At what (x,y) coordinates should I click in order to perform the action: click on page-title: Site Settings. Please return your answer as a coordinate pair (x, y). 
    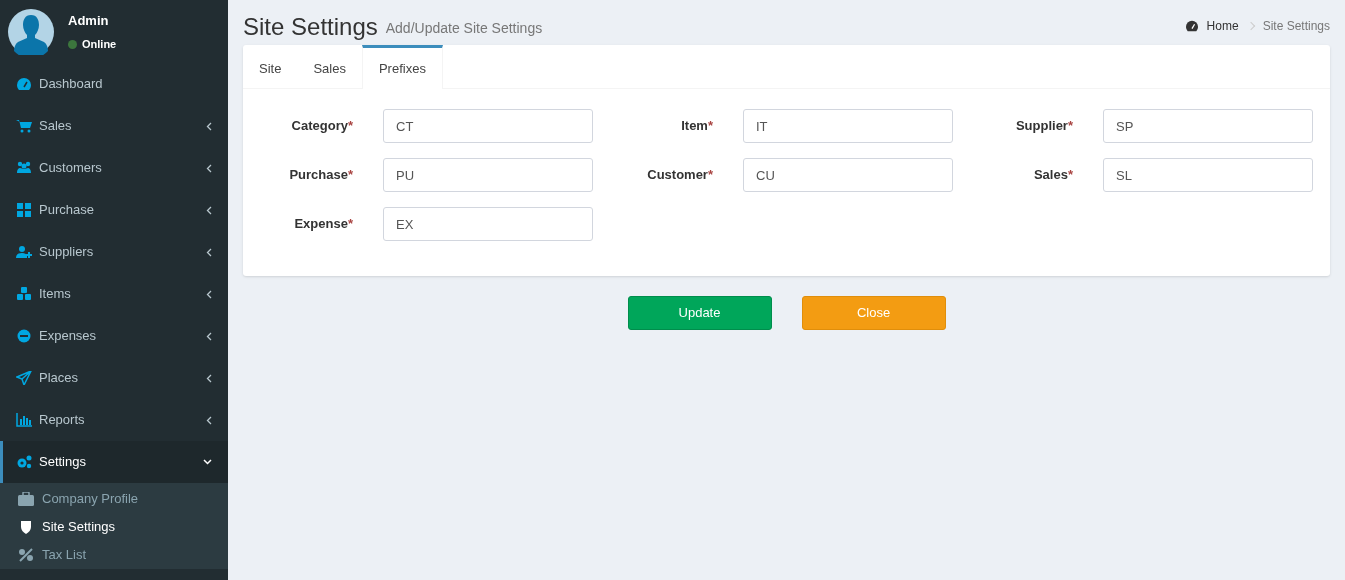
    Looking at the image, I should click on (310, 27).